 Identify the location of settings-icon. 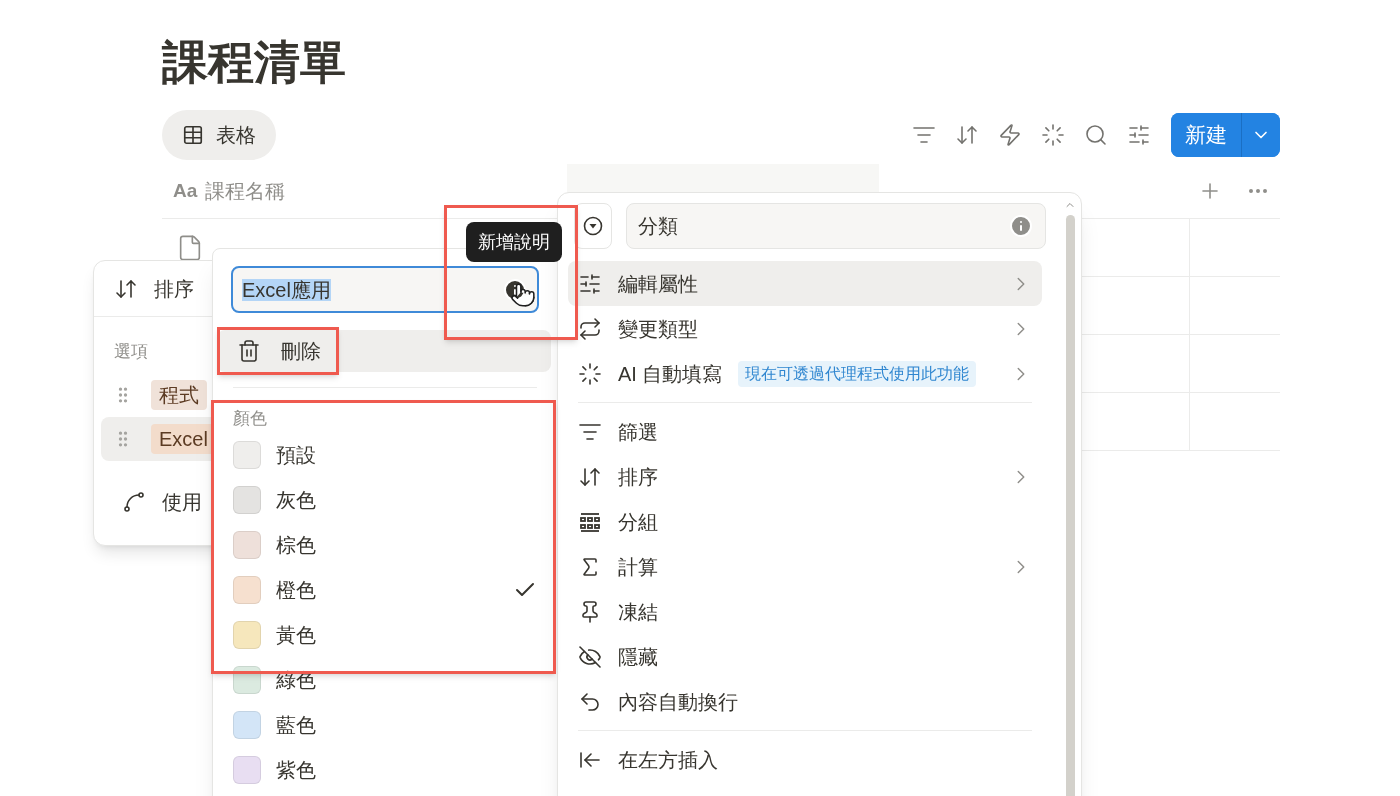
(1139, 135).